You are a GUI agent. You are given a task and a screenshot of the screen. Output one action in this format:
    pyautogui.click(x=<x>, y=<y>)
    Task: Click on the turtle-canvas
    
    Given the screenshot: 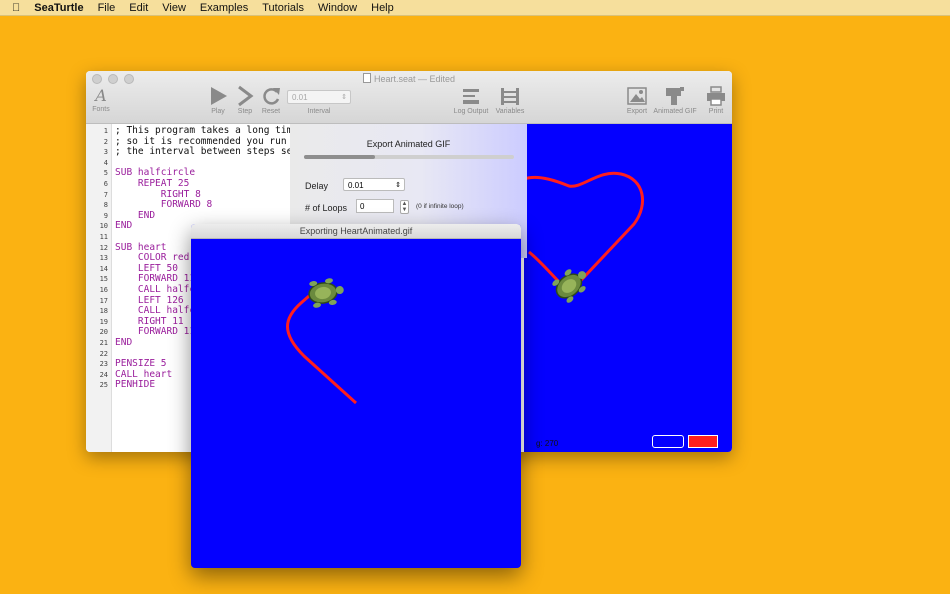 What is the action you would take?
    pyautogui.click(x=627, y=288)
    